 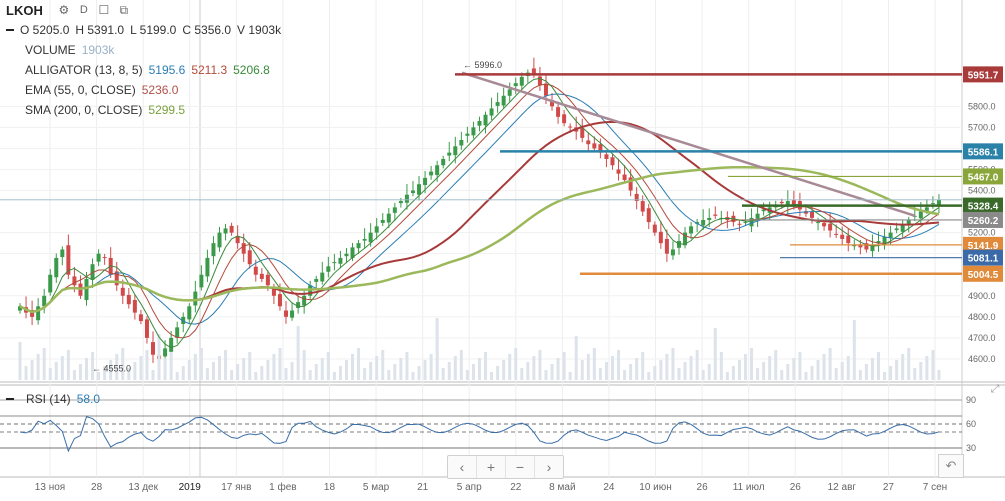 What do you see at coordinates (935, 487) in the screenshot?
I see `x-tick-label: 7 сен` at bounding box center [935, 487].